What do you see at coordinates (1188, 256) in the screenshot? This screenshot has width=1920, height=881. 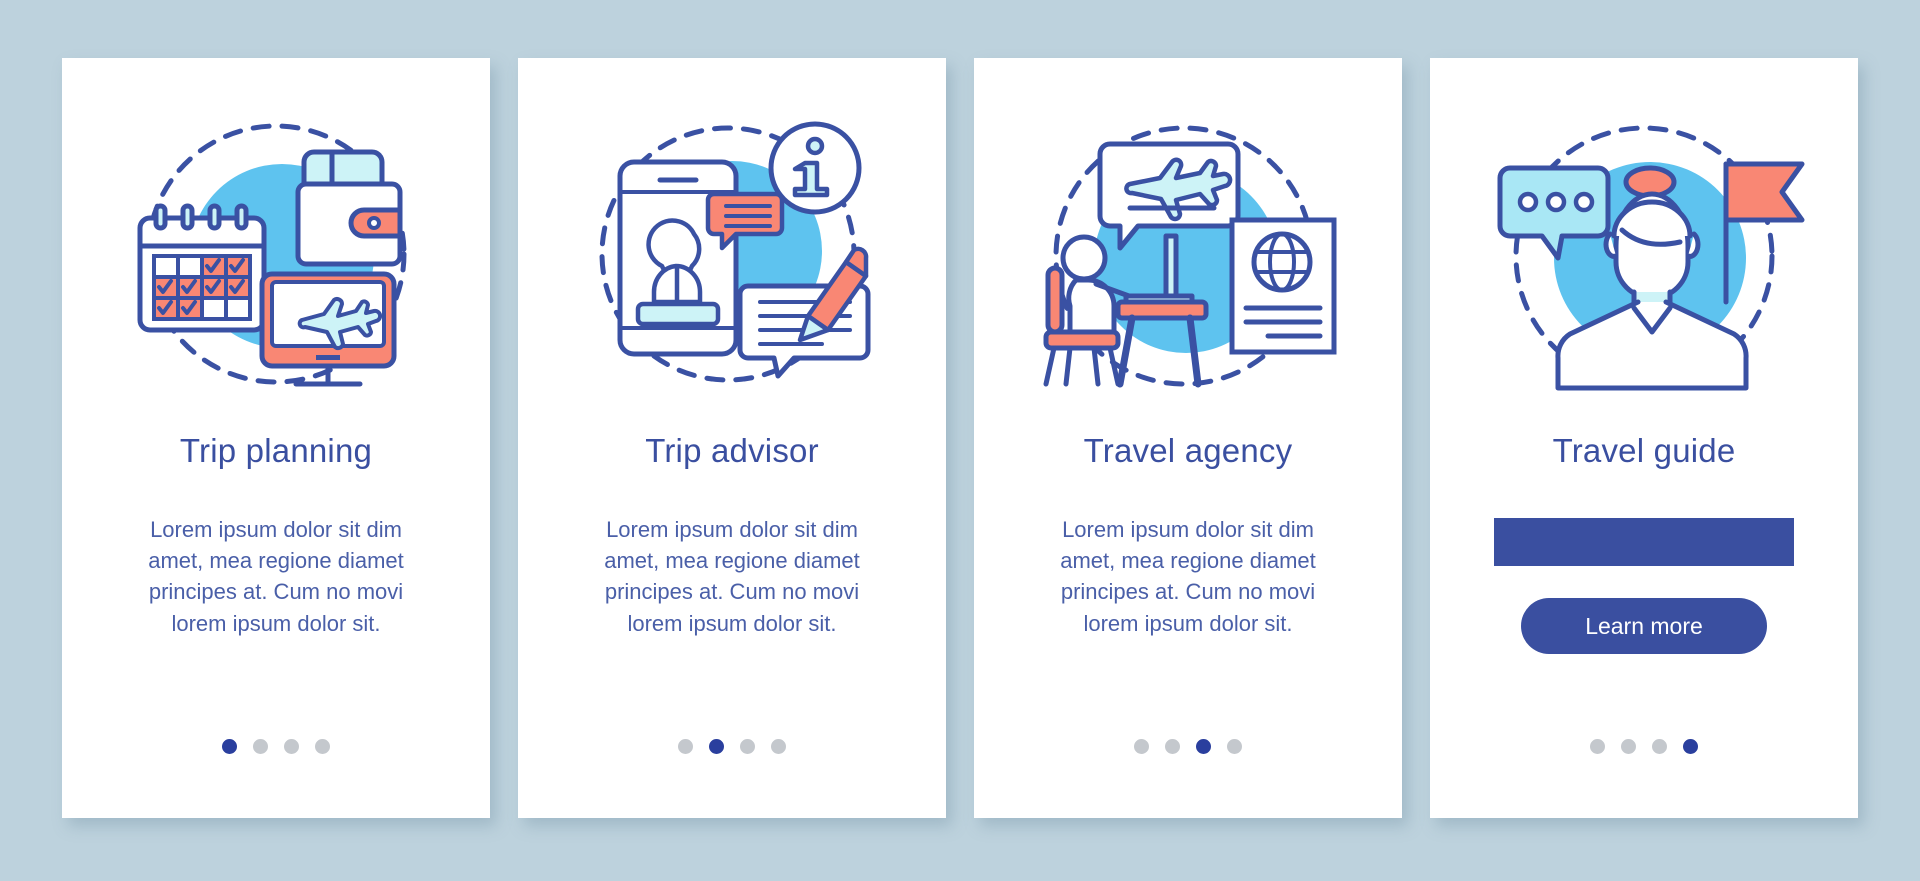 I see `agent-desk-passport-icon` at bounding box center [1188, 256].